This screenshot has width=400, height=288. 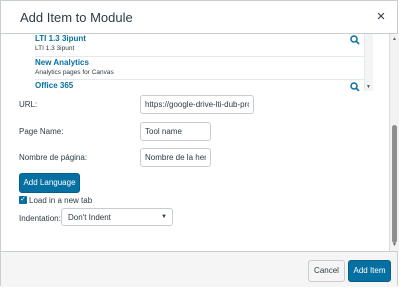 I want to click on close-icon: ×, so click(x=381, y=17).